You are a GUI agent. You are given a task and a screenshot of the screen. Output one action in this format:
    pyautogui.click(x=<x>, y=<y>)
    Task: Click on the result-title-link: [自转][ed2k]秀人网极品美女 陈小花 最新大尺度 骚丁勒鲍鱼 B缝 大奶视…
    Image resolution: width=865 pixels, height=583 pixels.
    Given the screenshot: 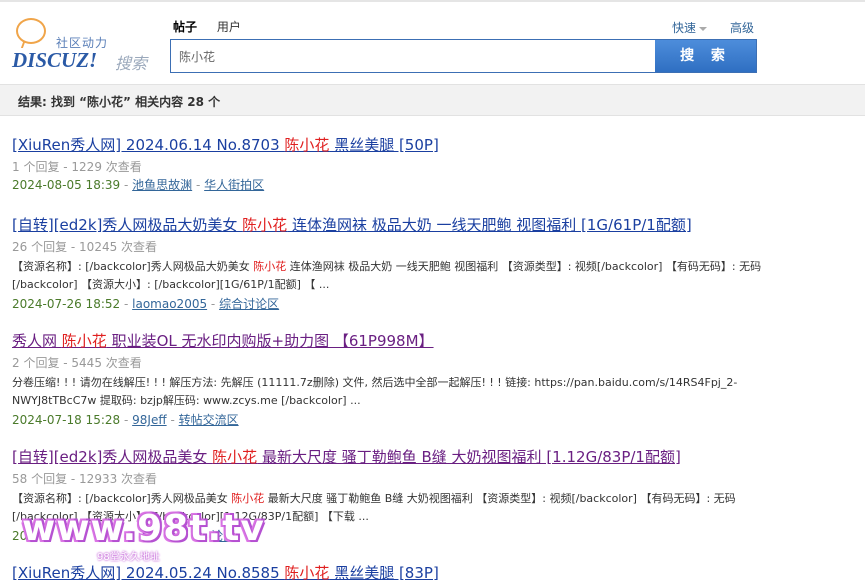 What is the action you would take?
    pyautogui.click(x=407, y=457)
    